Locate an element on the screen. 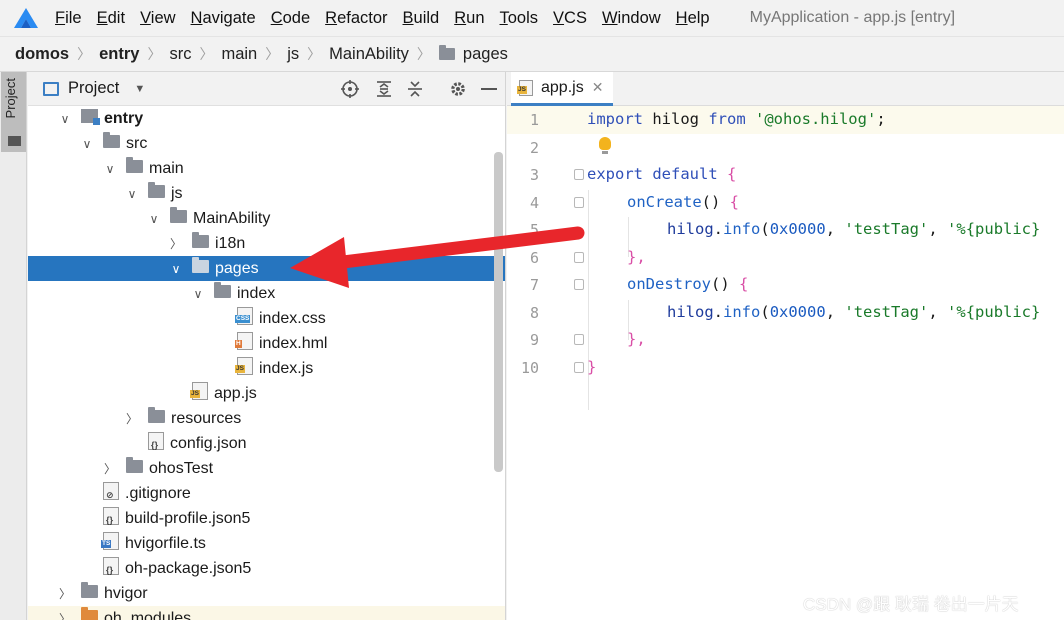  project-tool-tab: Project is located at coordinates (13, 112).